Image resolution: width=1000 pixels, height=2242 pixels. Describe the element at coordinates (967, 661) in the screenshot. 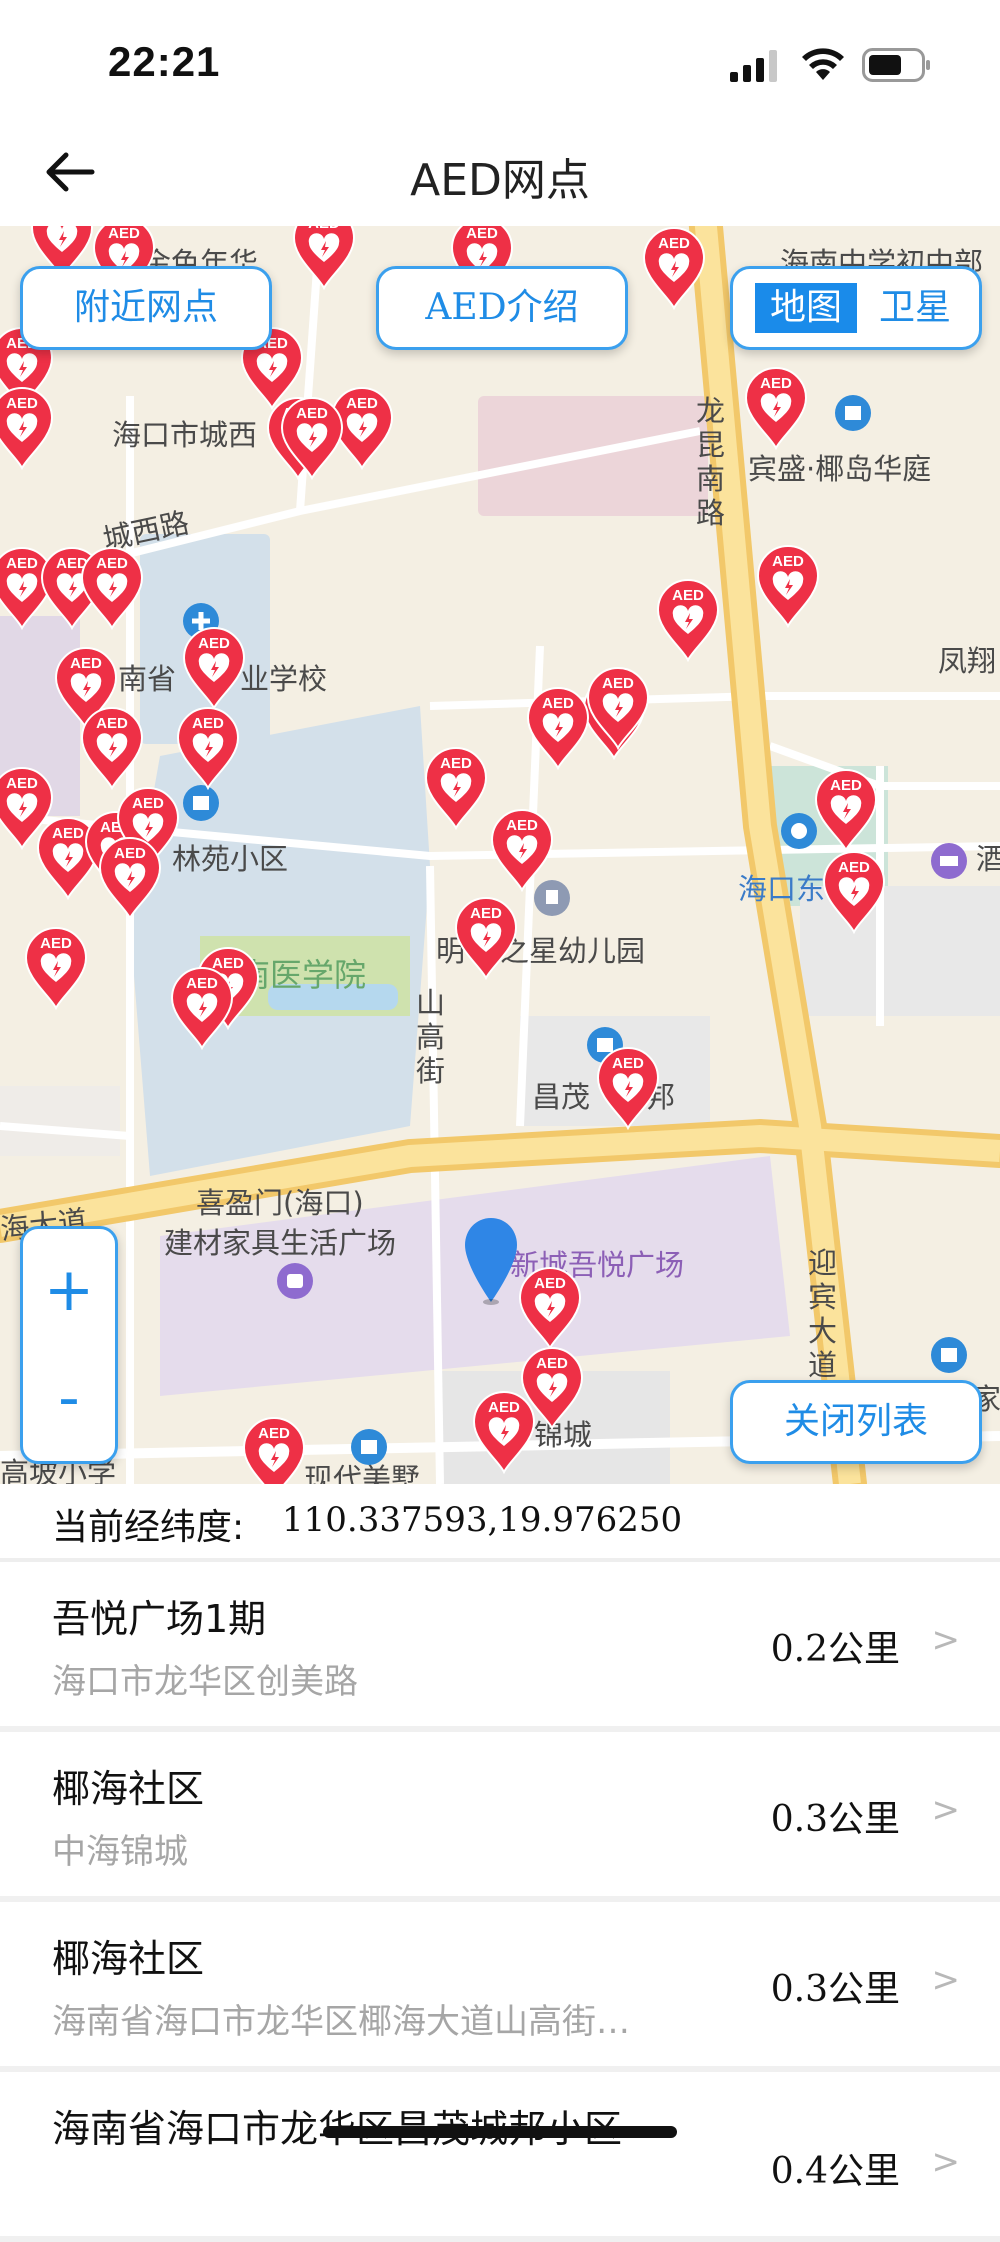

I see `map-label: 凤翔` at that location.